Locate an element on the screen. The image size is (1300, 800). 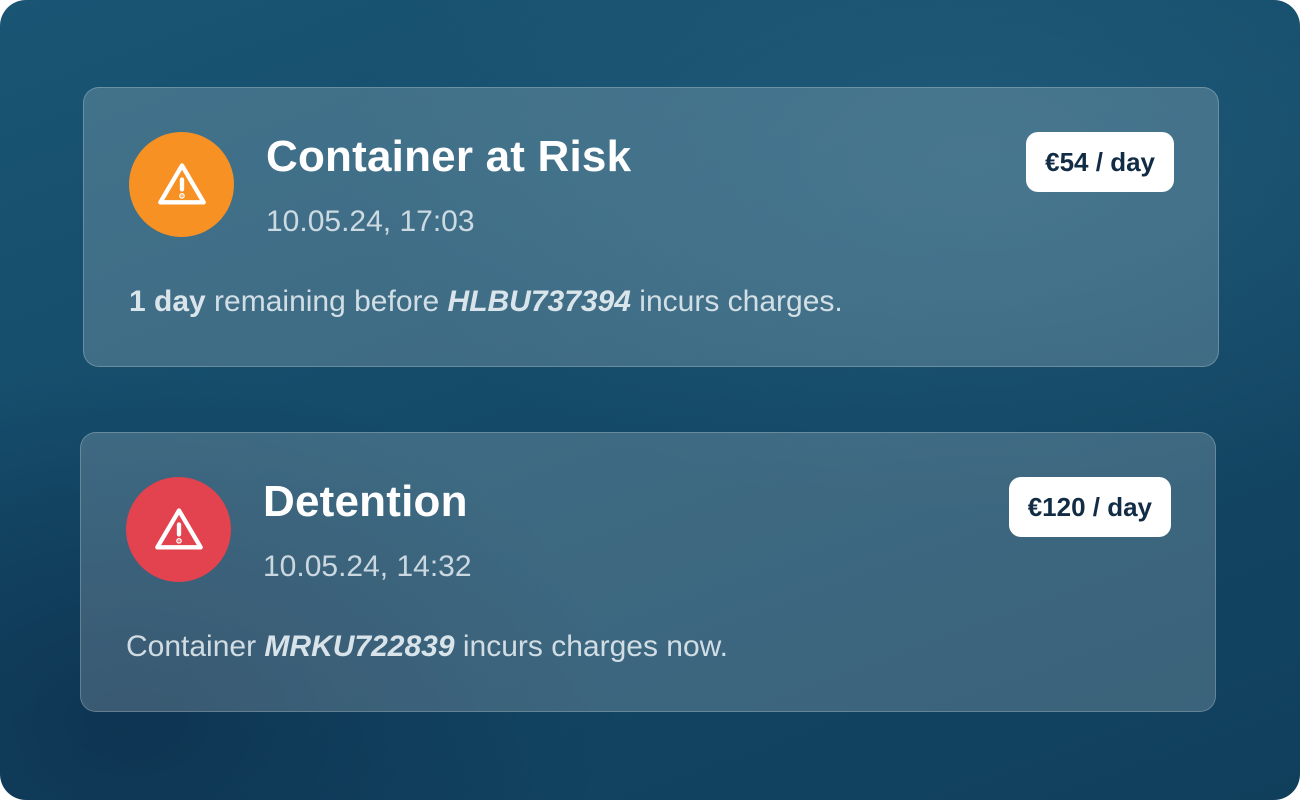
notification-message: Container MRKU722839 incurs charges now. is located at coordinates (427, 647).